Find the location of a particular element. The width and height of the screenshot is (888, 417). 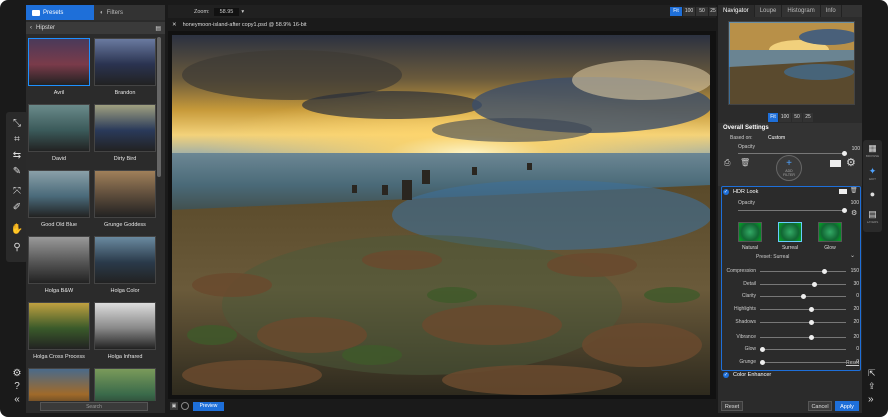

zoom-50-button: 50 is located at coordinates (702, 11).